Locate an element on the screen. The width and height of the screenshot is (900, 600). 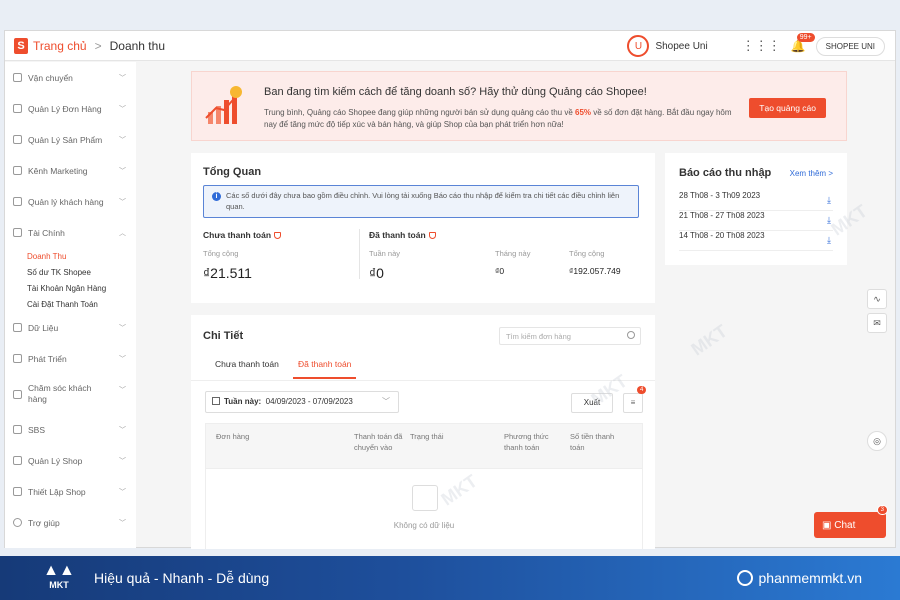
notification-bell-icon: 🔔 99+ is located at coordinates (803, 43).